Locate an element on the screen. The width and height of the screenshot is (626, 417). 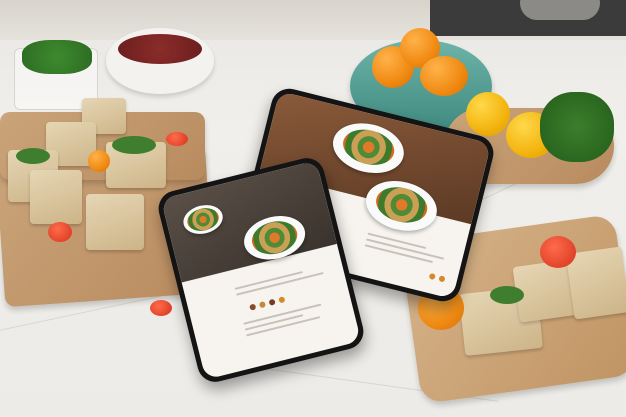
yellow-tomato is located at coordinates (488, 114).